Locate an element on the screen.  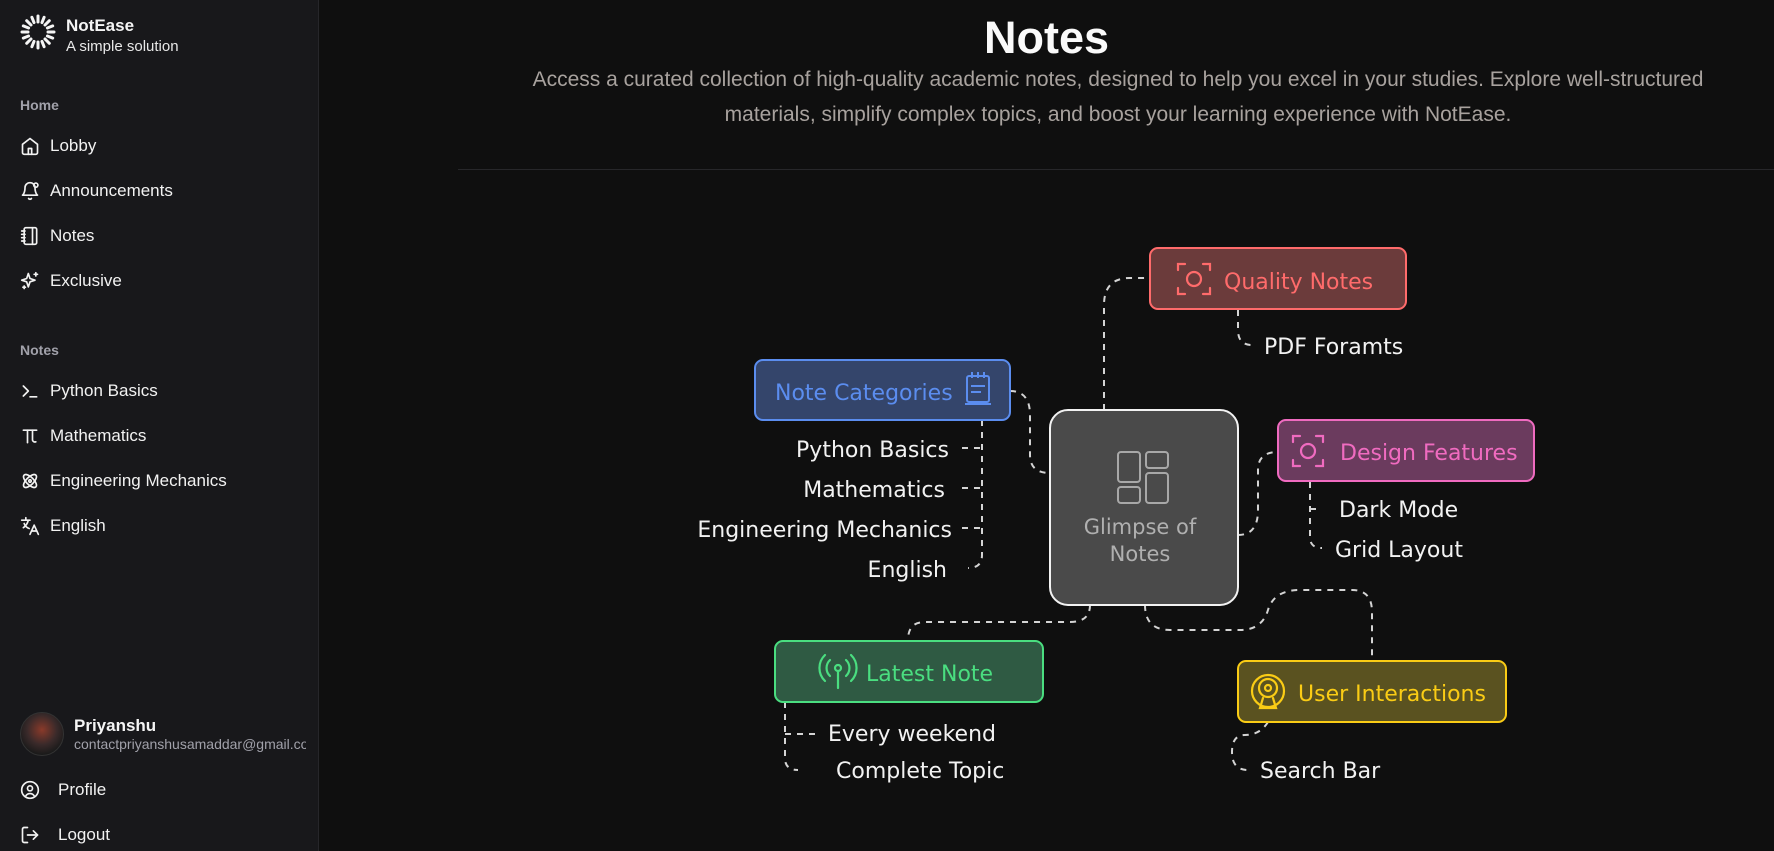
center-label-line2: Notes is located at coordinates (1140, 554).